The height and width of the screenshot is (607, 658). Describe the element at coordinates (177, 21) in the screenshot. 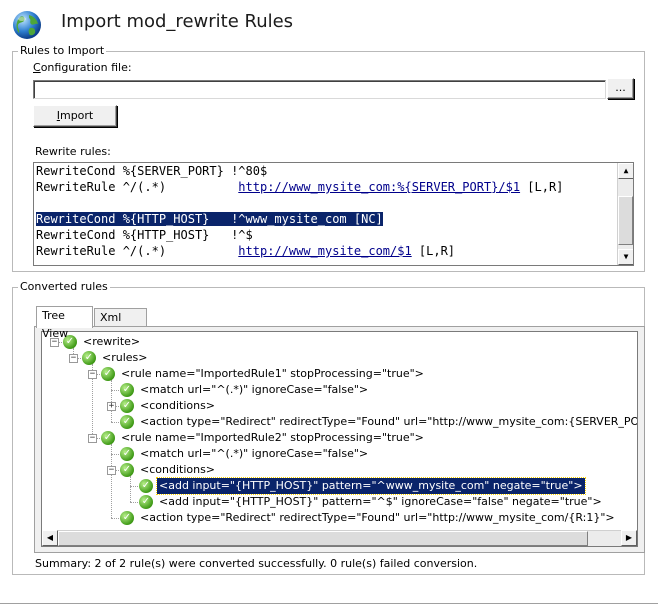

I see `dialog-title: Import mod_rewrite Rules` at that location.